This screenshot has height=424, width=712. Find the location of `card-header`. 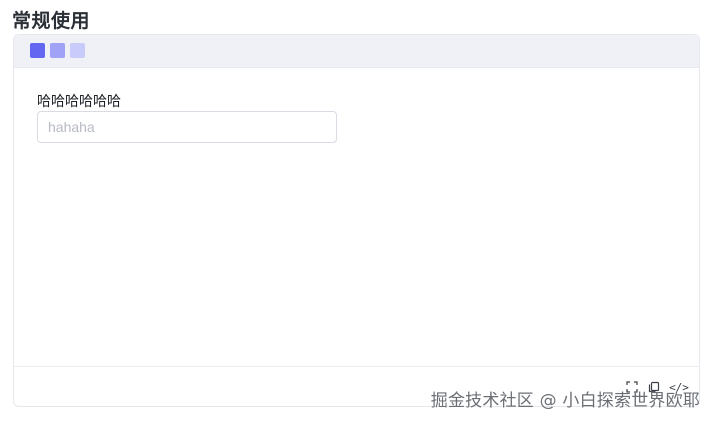

card-header is located at coordinates (356, 51).